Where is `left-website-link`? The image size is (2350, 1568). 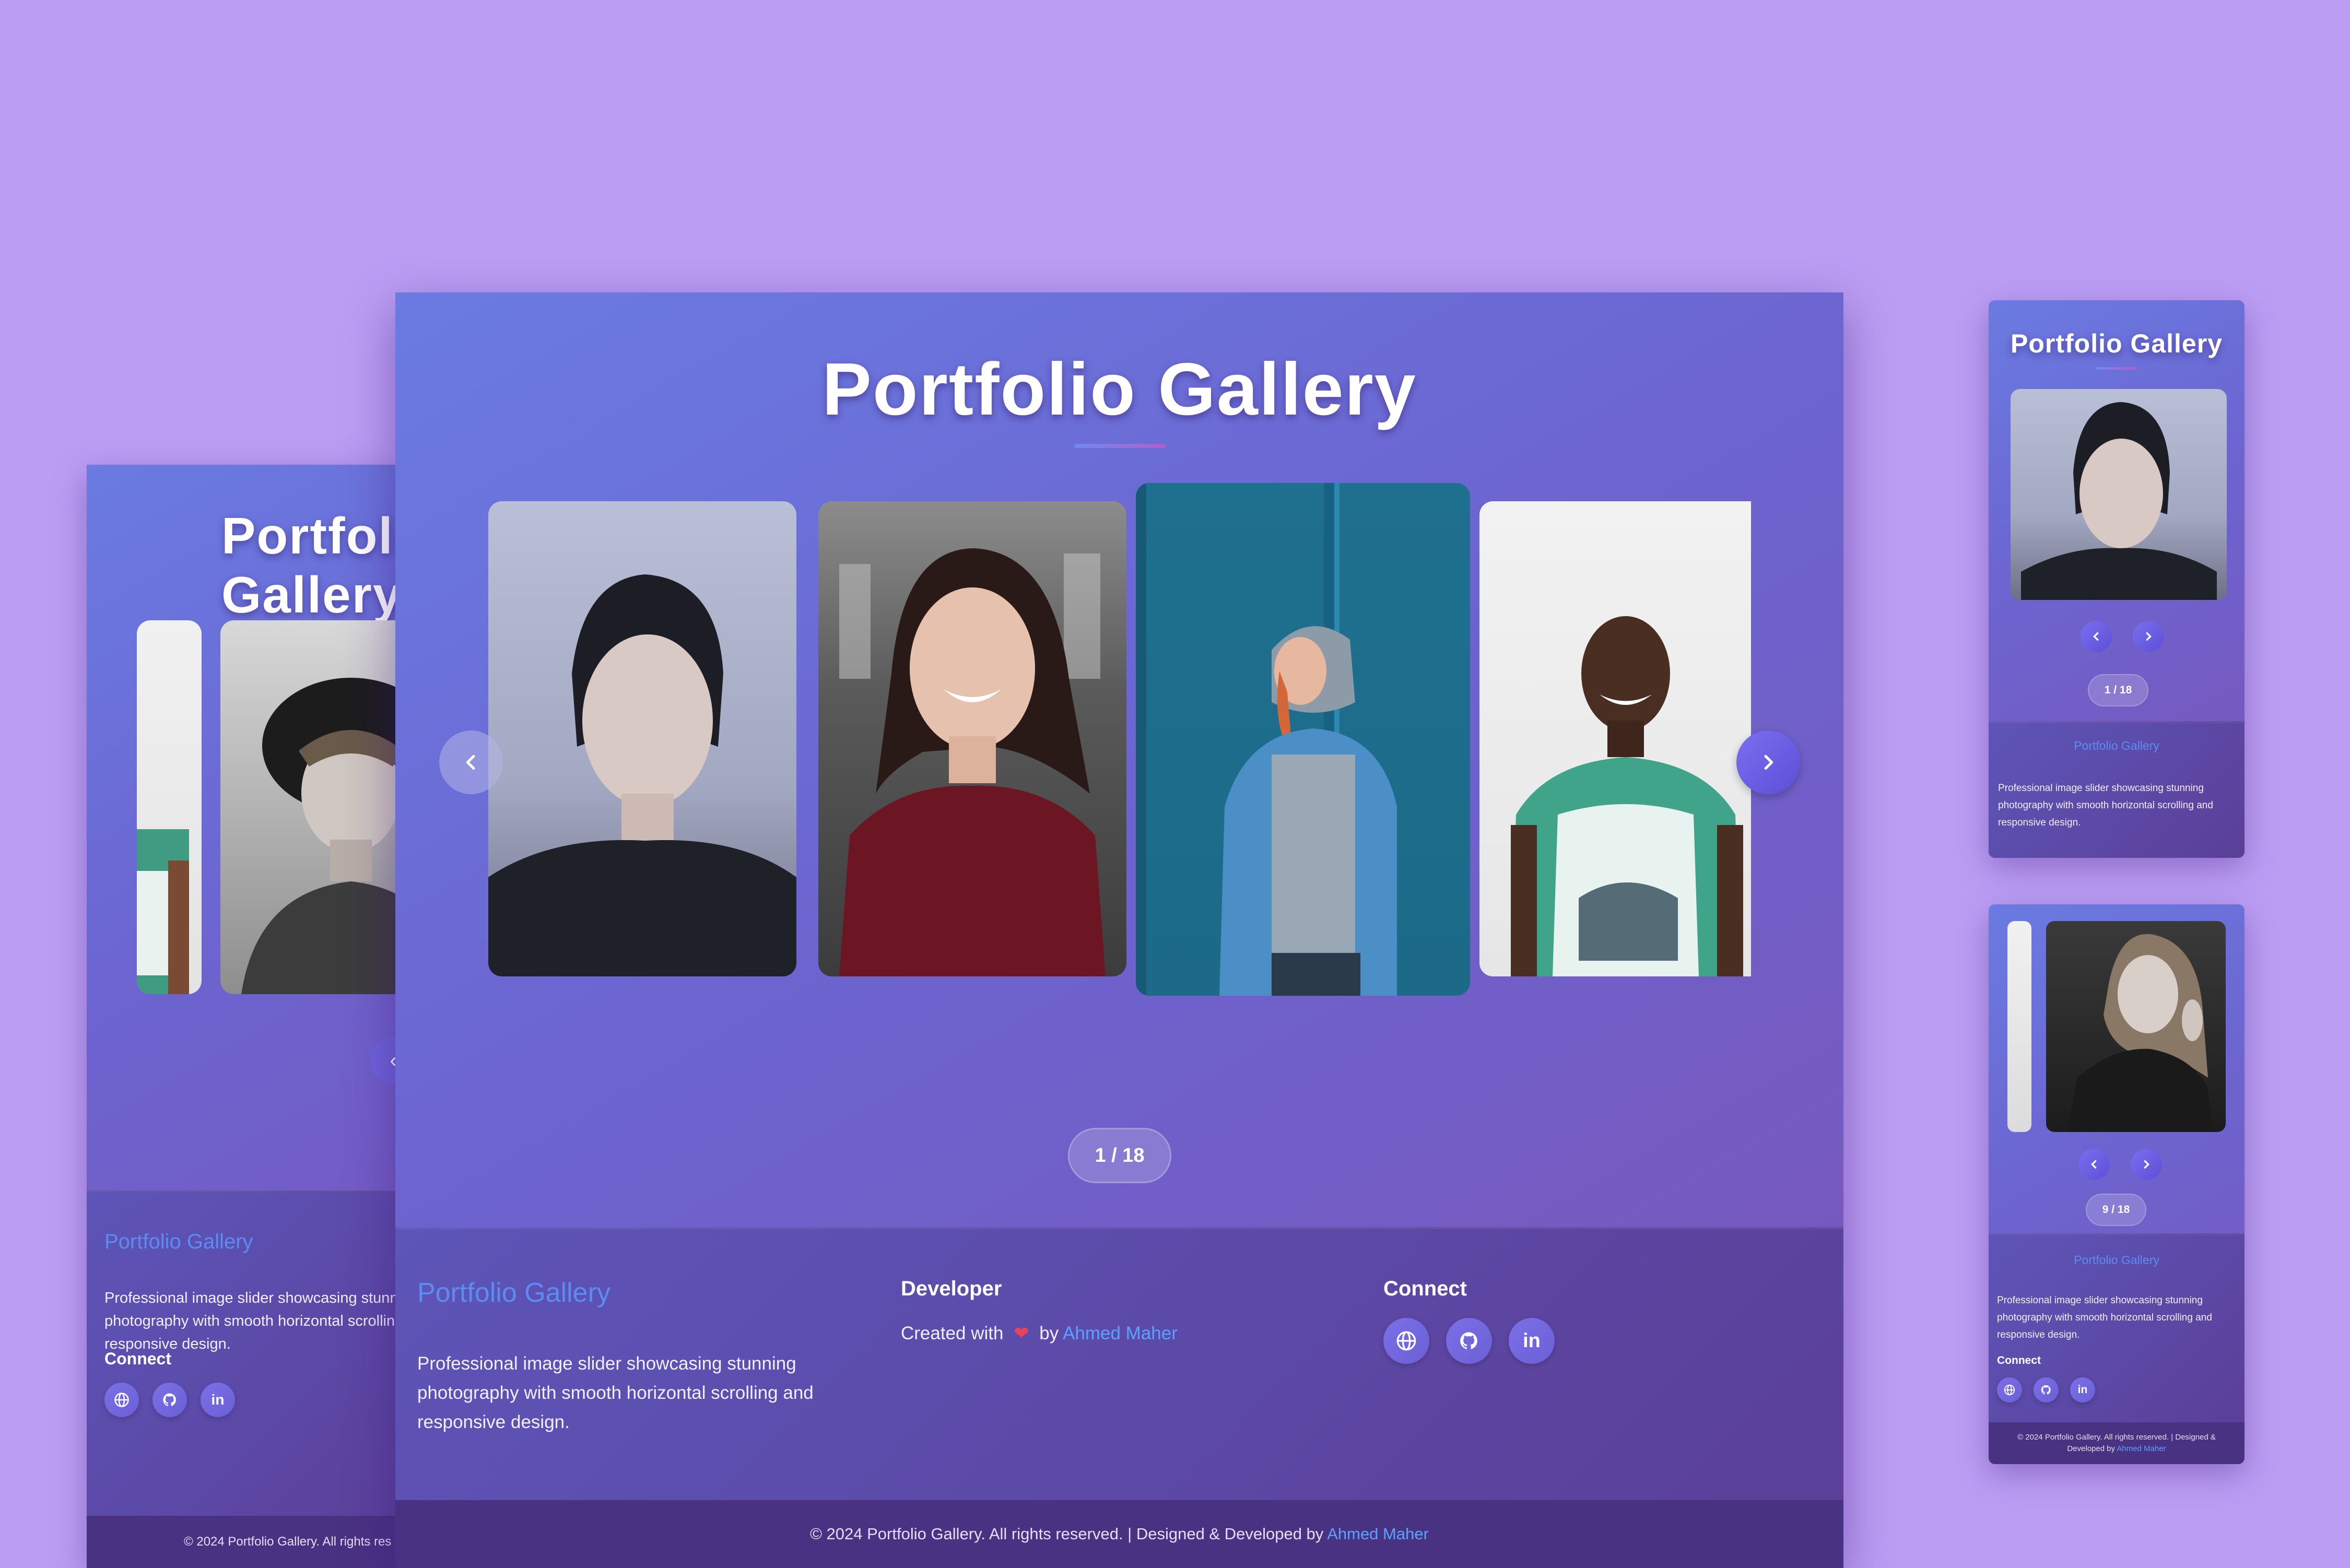 left-website-link is located at coordinates (122, 1400).